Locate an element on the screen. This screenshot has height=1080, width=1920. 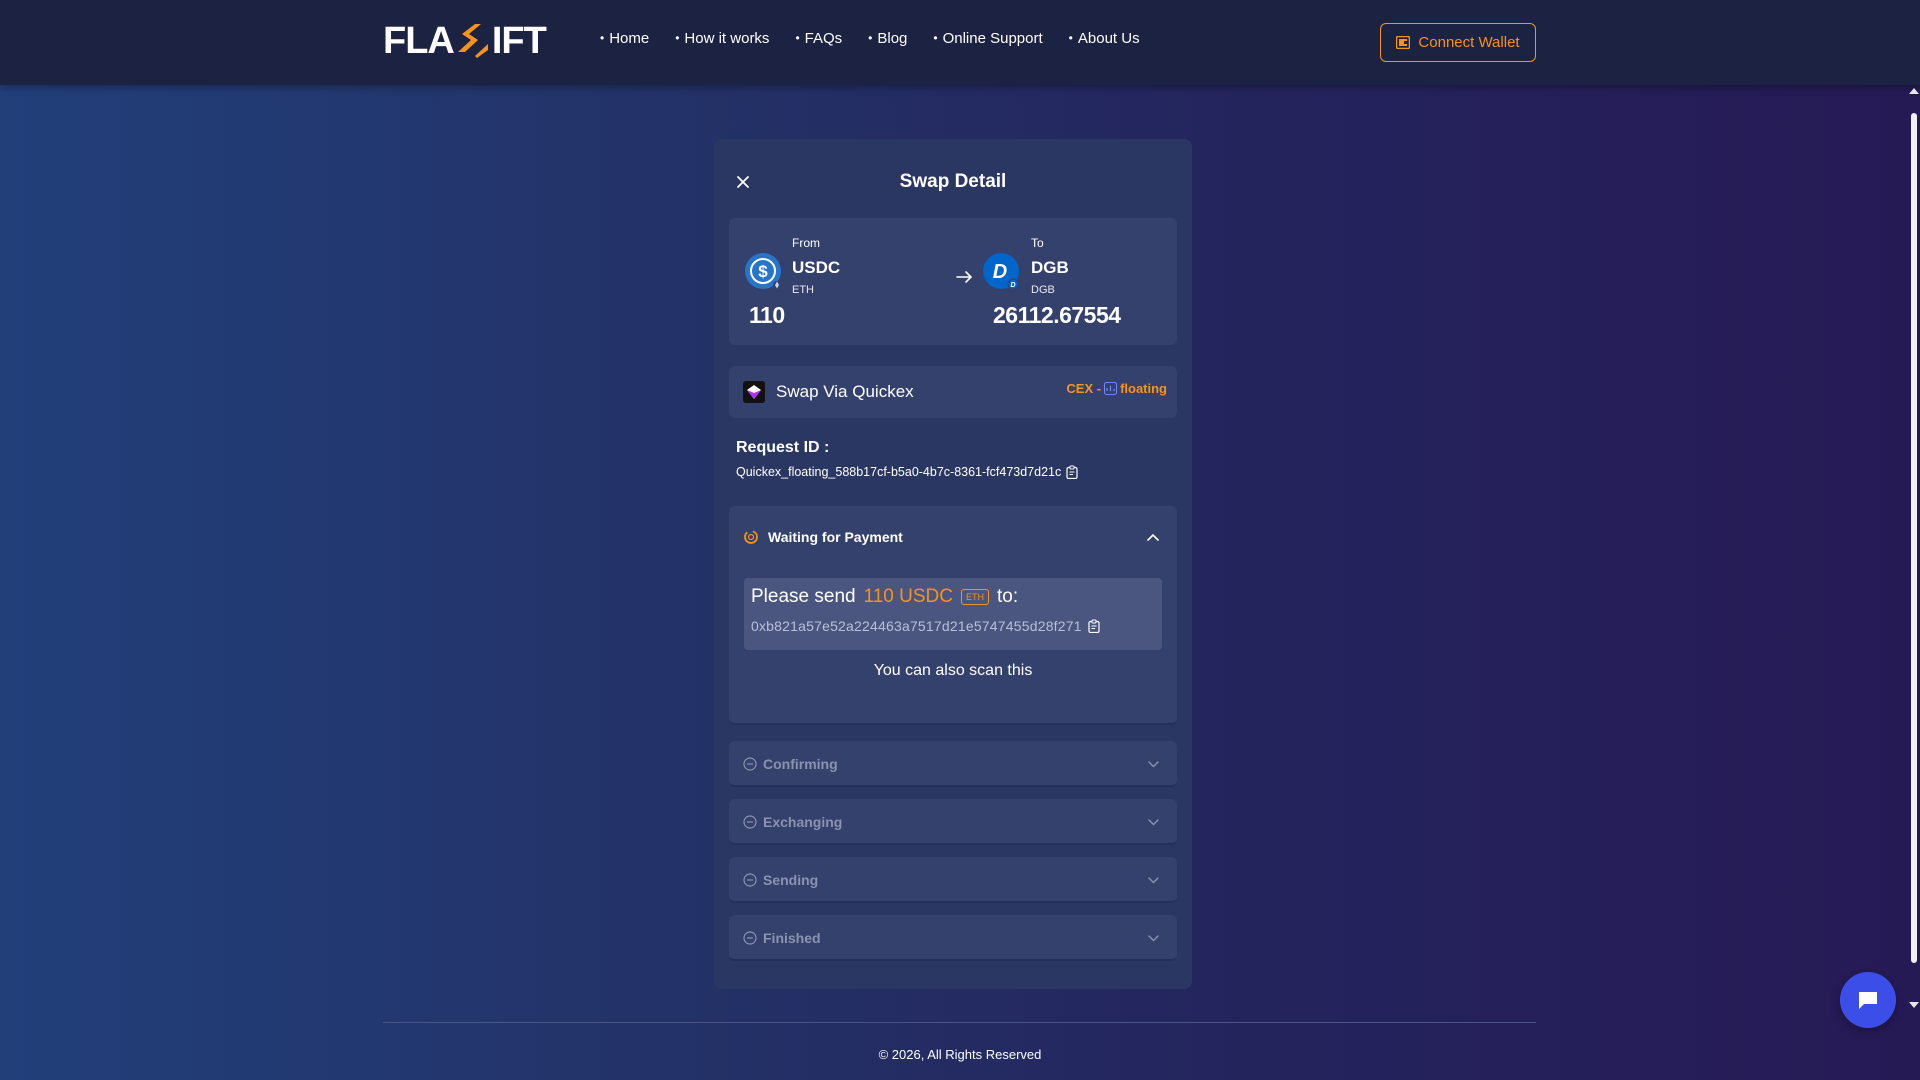
network-badge: ETH is located at coordinates (974, 597).